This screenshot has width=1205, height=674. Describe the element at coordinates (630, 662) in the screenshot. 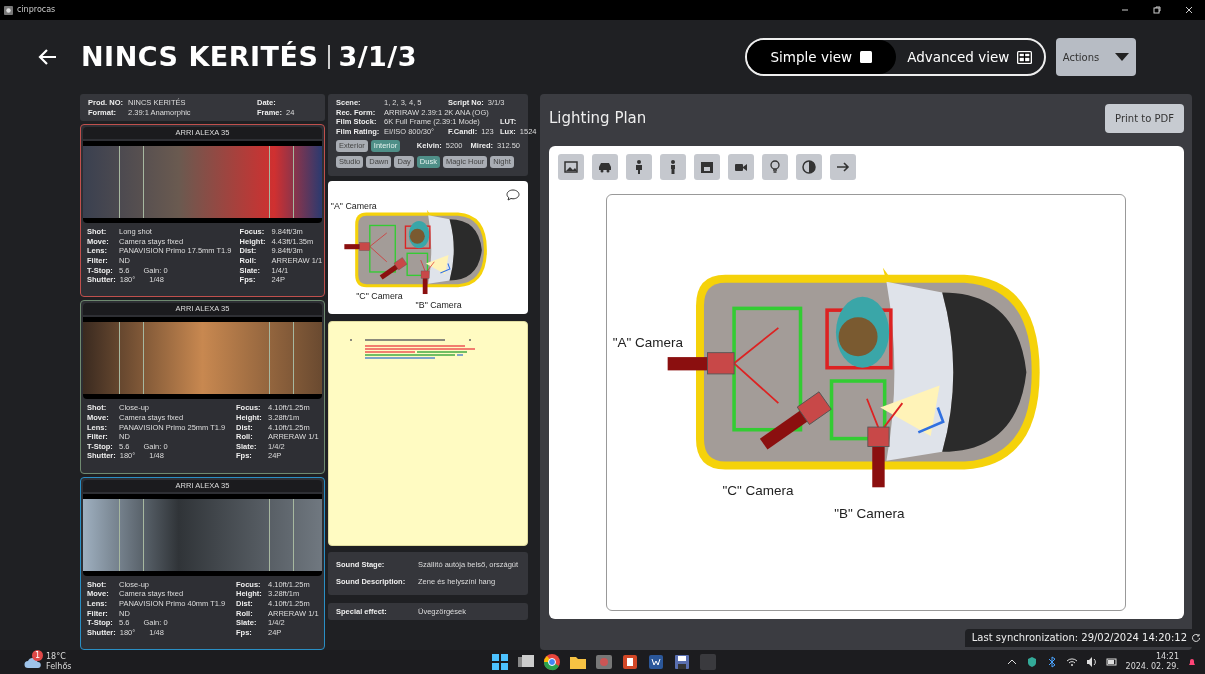

I see `presentation-app-icon` at that location.